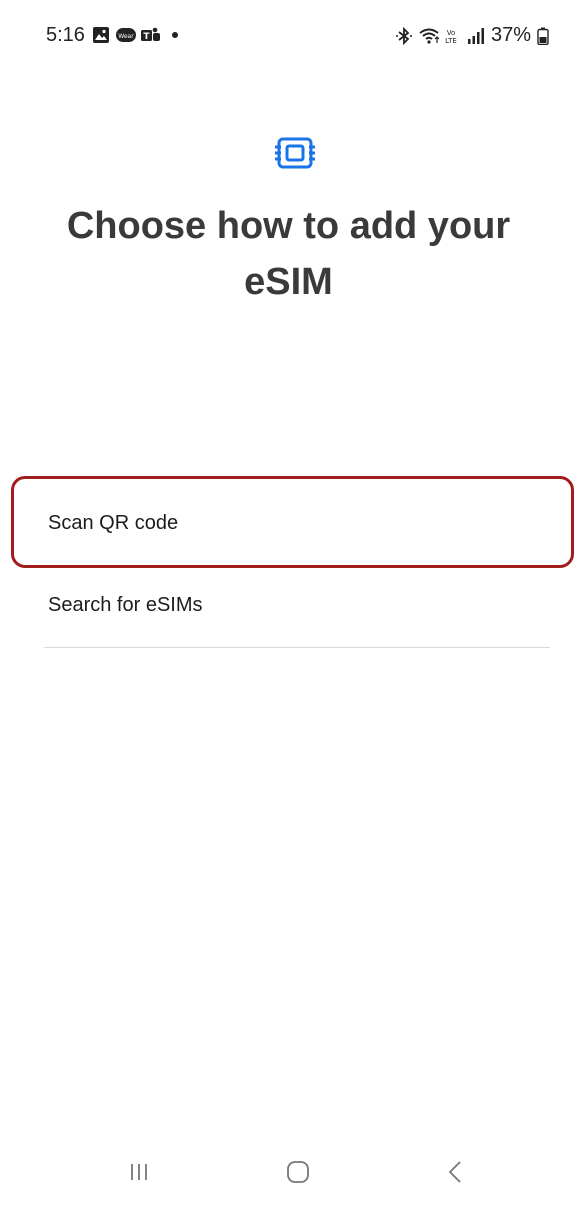 The width and height of the screenshot is (577, 1214). What do you see at coordinates (451, 41) in the screenshot?
I see `svg-text: LTE` at bounding box center [451, 41].